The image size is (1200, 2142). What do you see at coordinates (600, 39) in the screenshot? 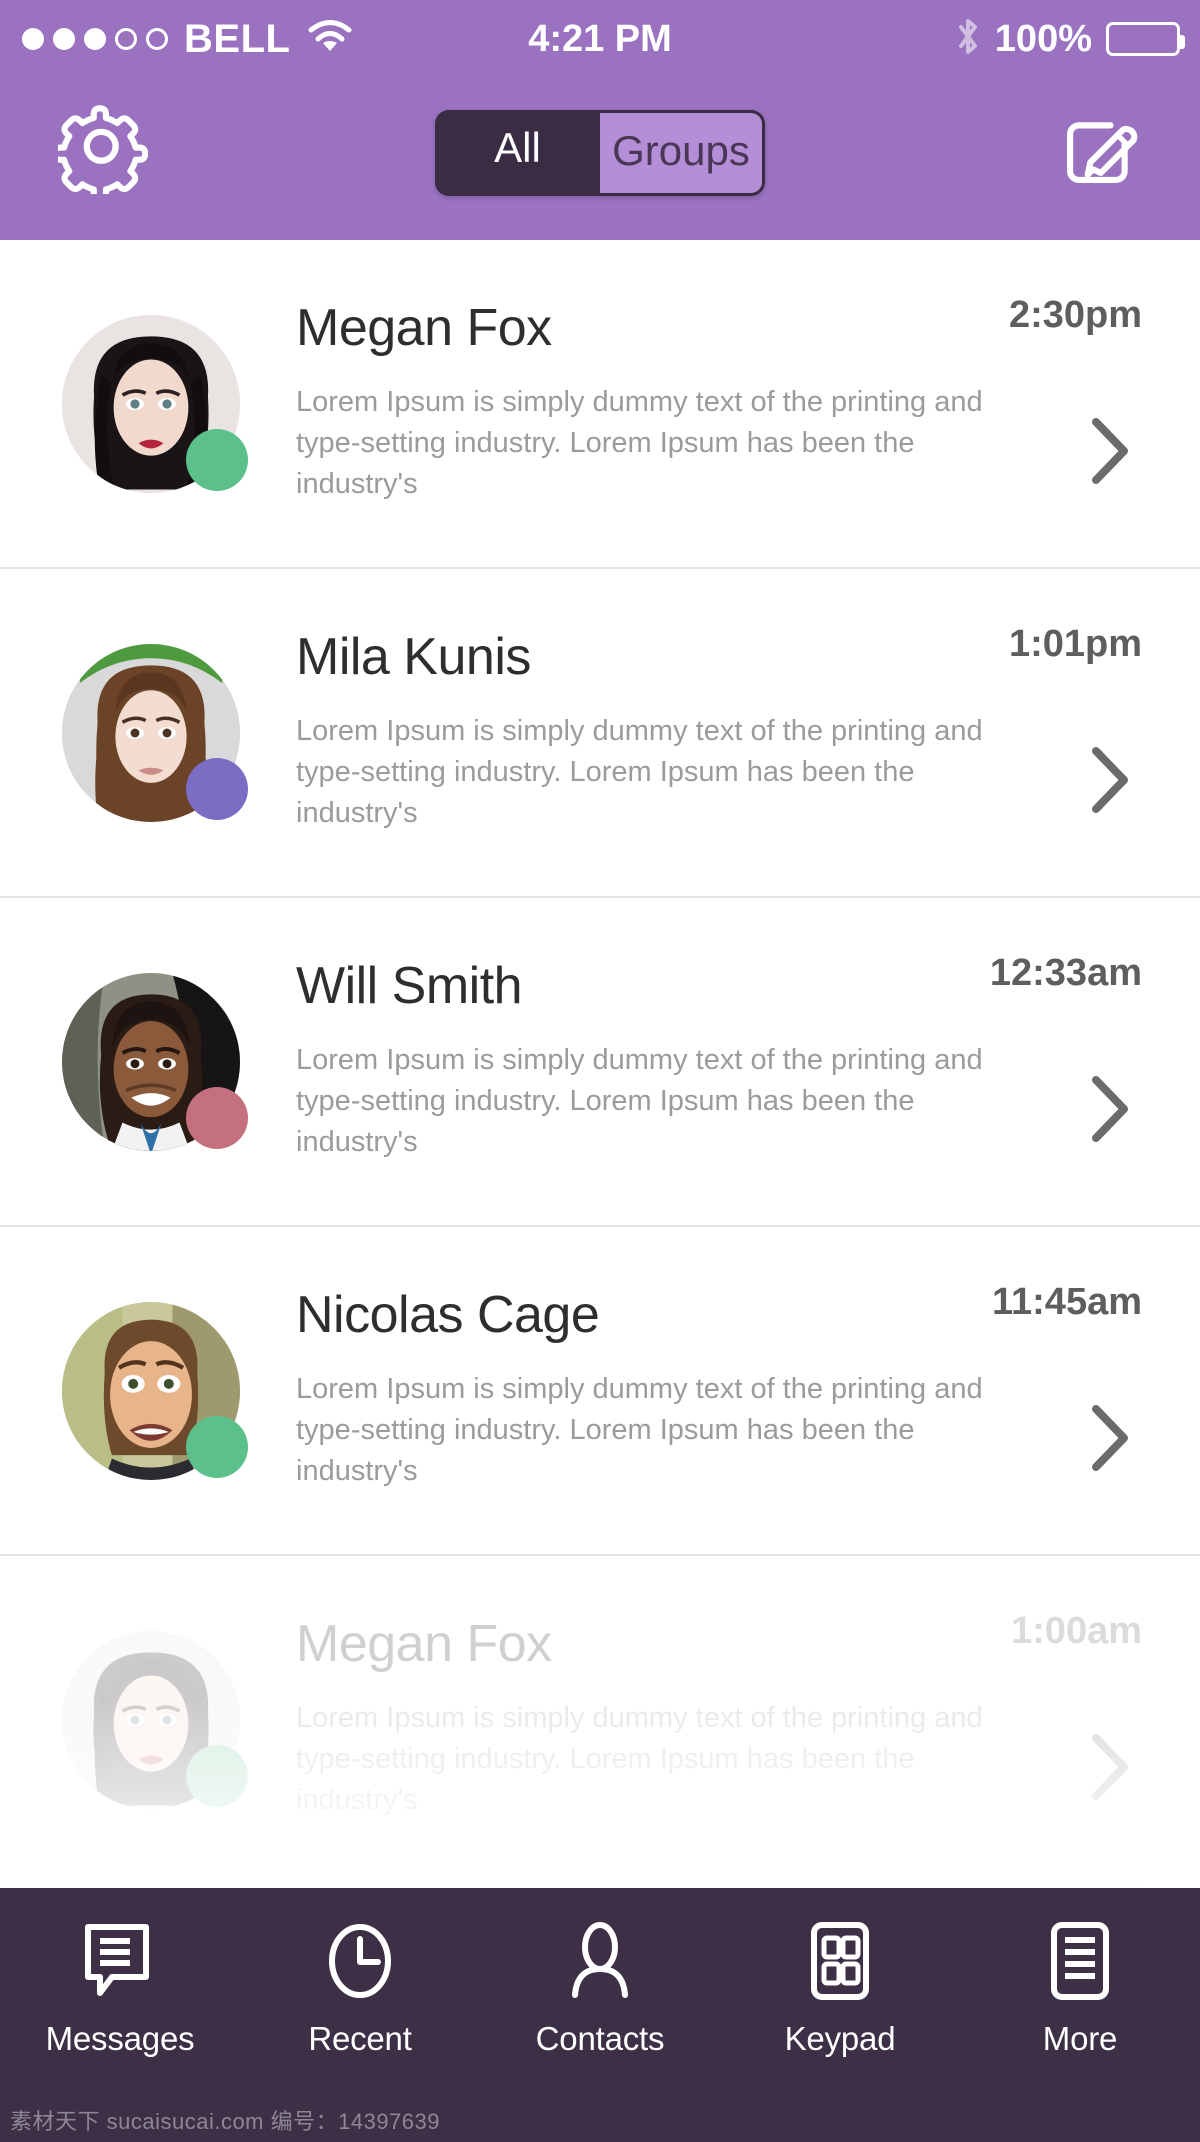
I see `status-bar: BELL 4:21 PM 100%` at bounding box center [600, 39].